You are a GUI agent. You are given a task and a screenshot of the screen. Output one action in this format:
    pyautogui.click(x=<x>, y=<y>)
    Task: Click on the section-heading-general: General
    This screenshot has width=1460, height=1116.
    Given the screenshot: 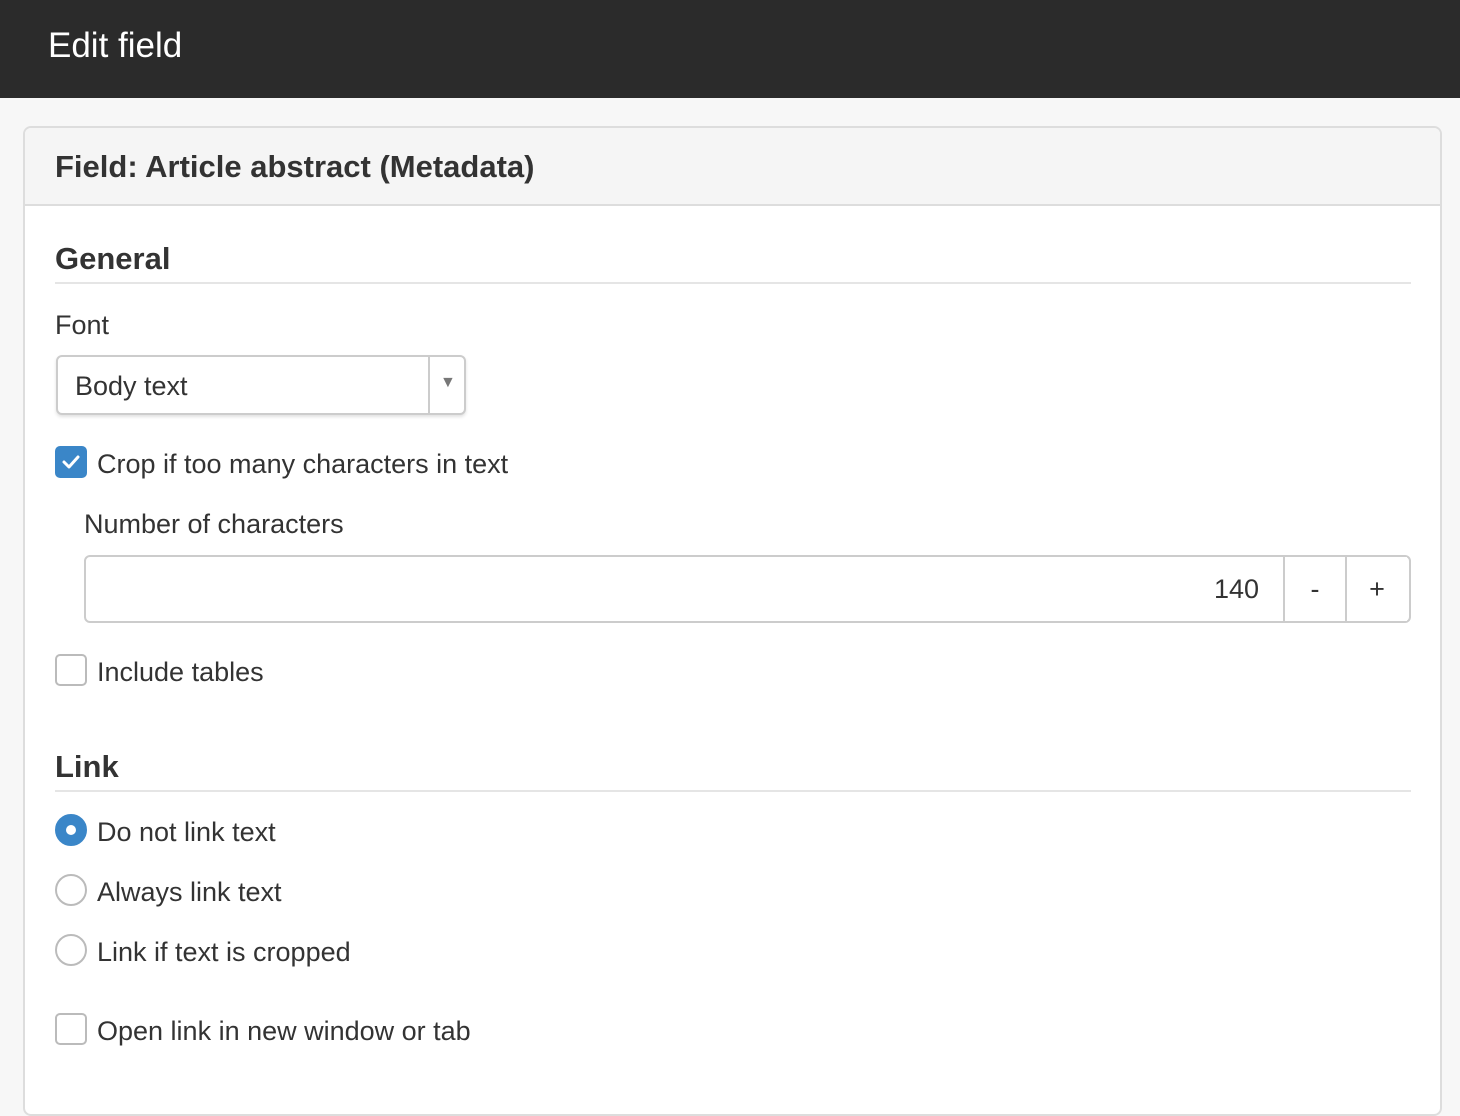 What is the action you would take?
    pyautogui.click(x=113, y=258)
    